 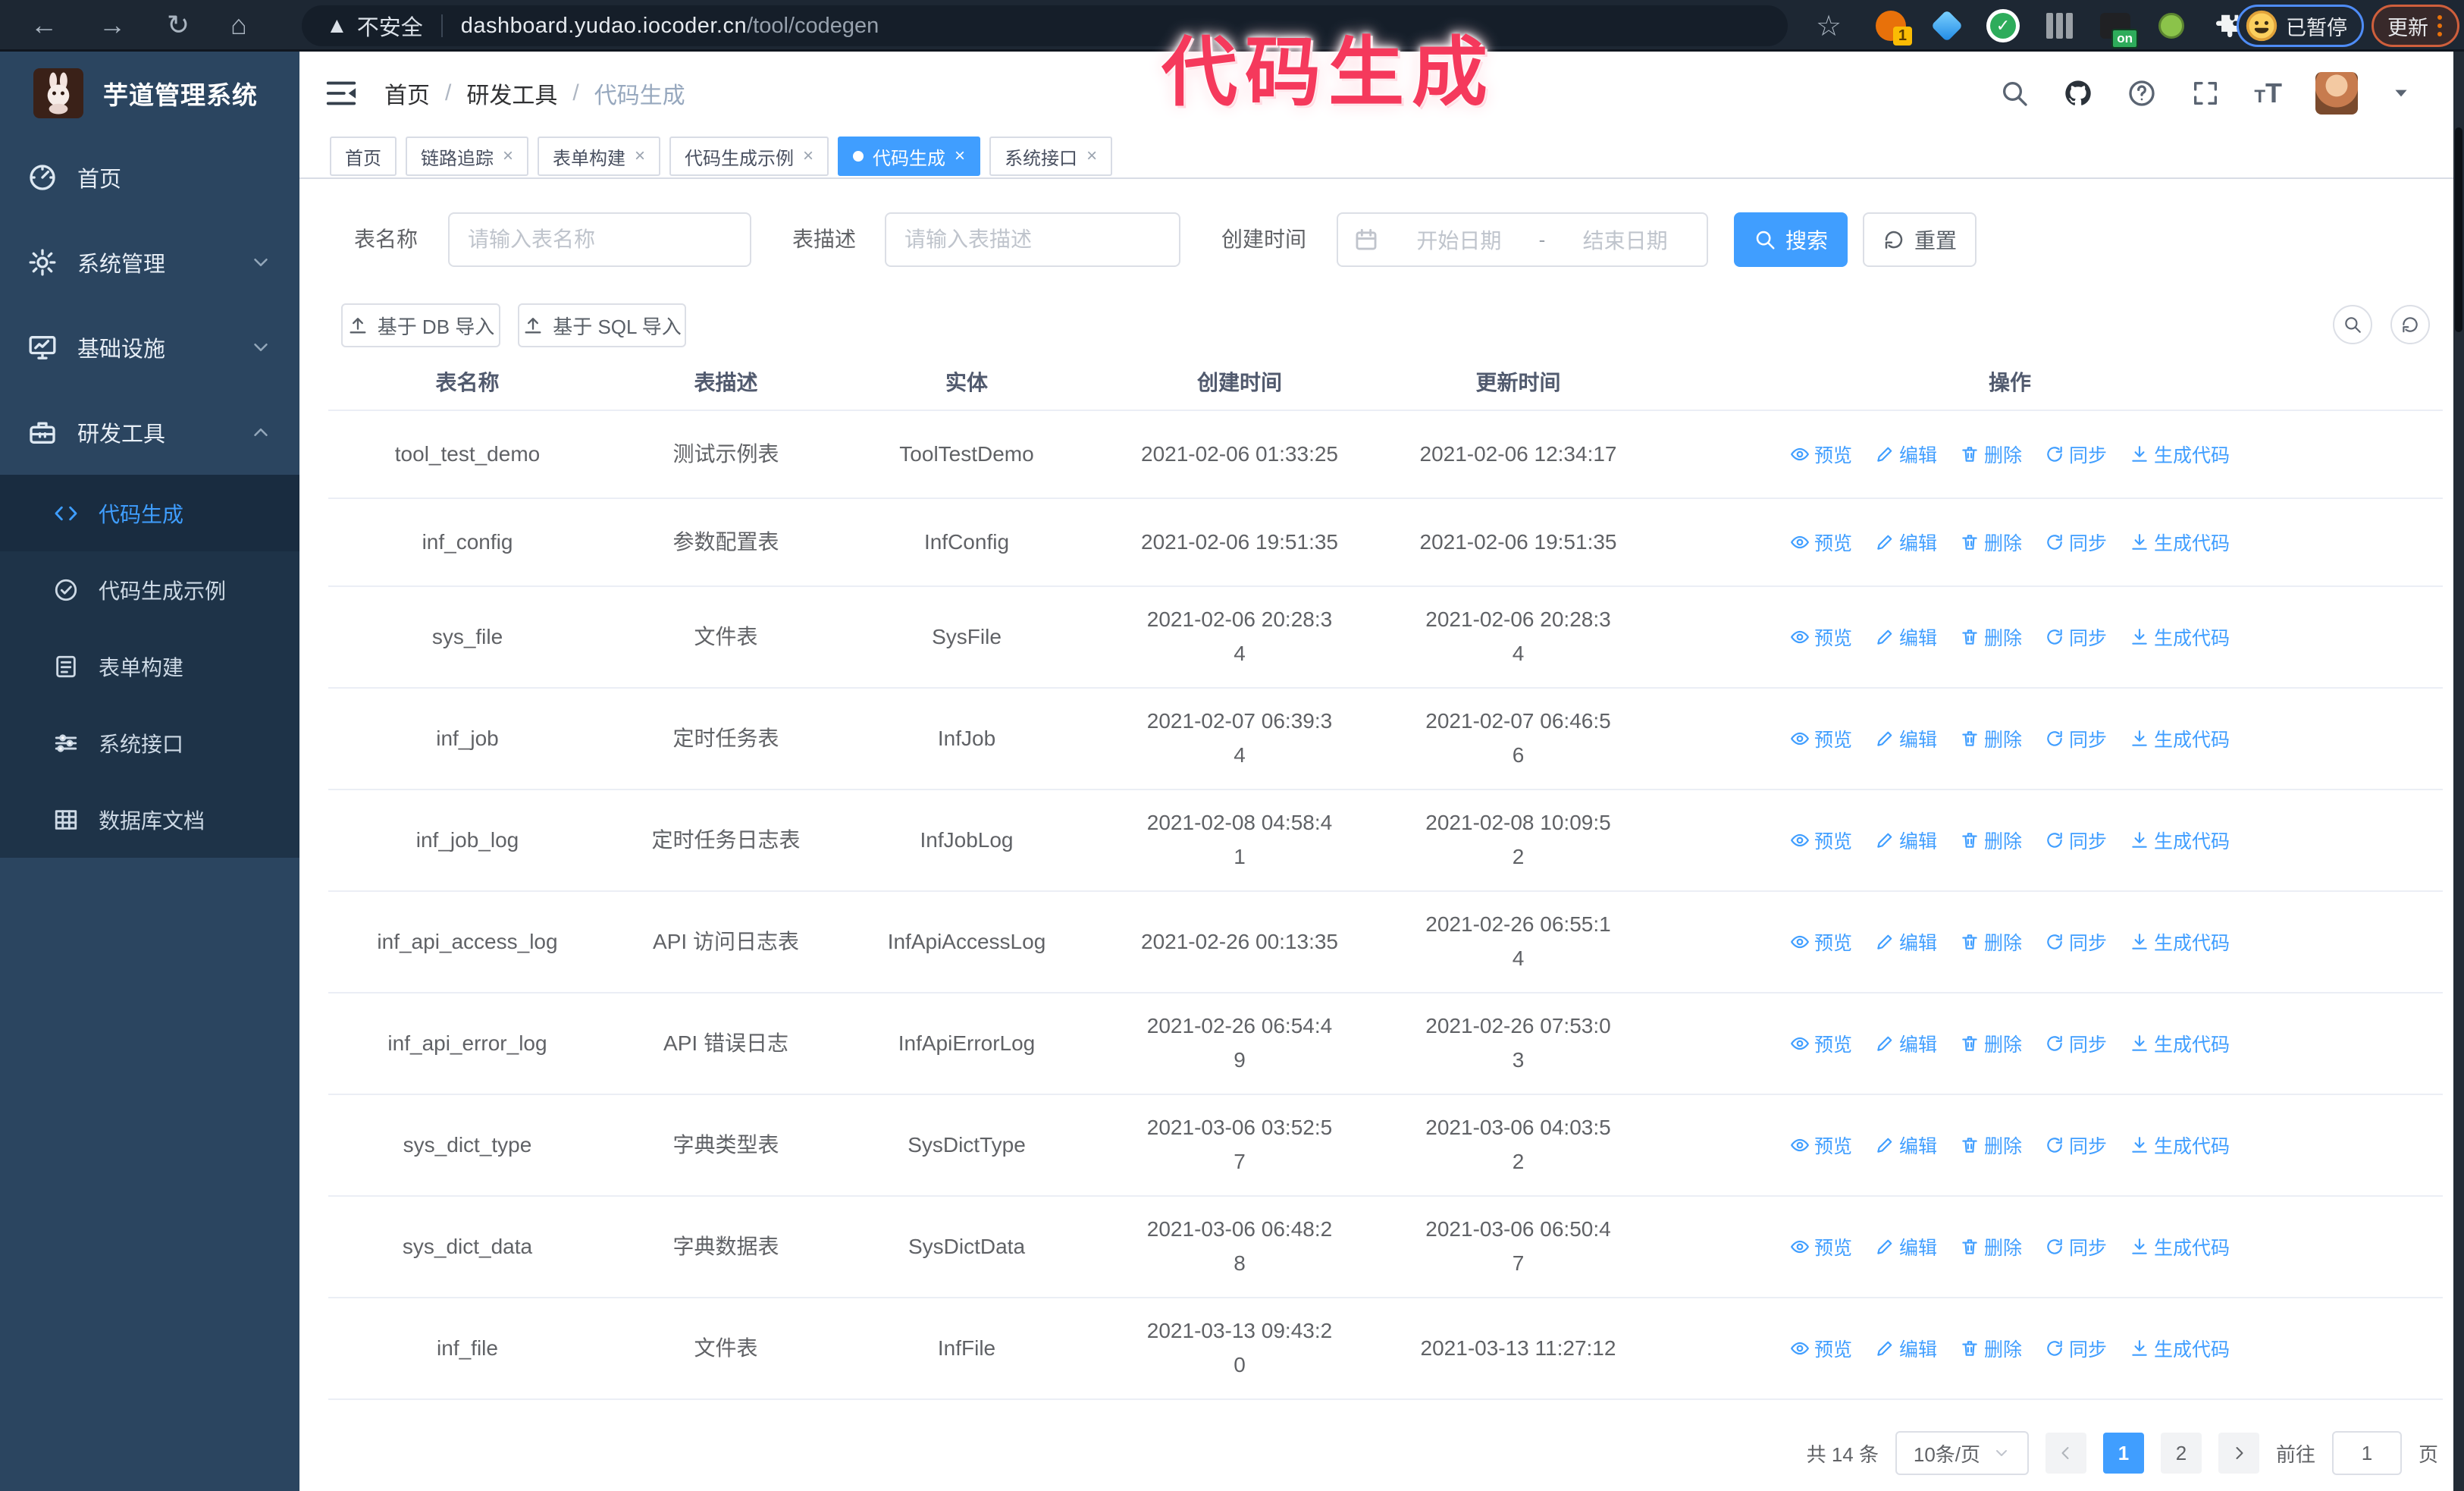 What do you see at coordinates (150, 819) in the screenshot?
I see `sidebar-item-db-docs: 数据库文档` at bounding box center [150, 819].